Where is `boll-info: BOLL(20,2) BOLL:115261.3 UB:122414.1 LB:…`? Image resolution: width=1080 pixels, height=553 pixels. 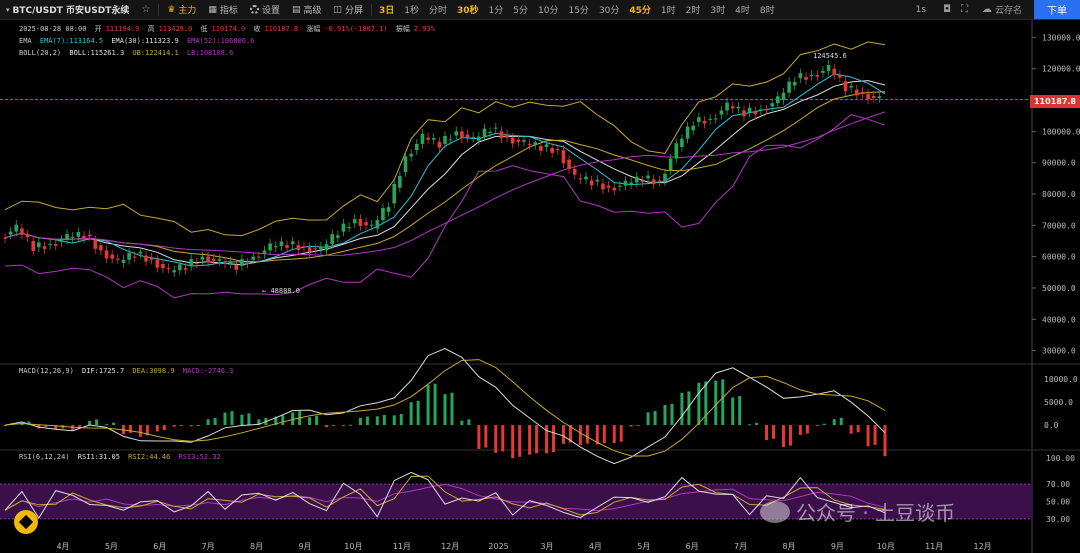 boll-info: BOLL(20,2) BOLL:115261.3 UB:122414.1 LB:… is located at coordinates (128, 53).